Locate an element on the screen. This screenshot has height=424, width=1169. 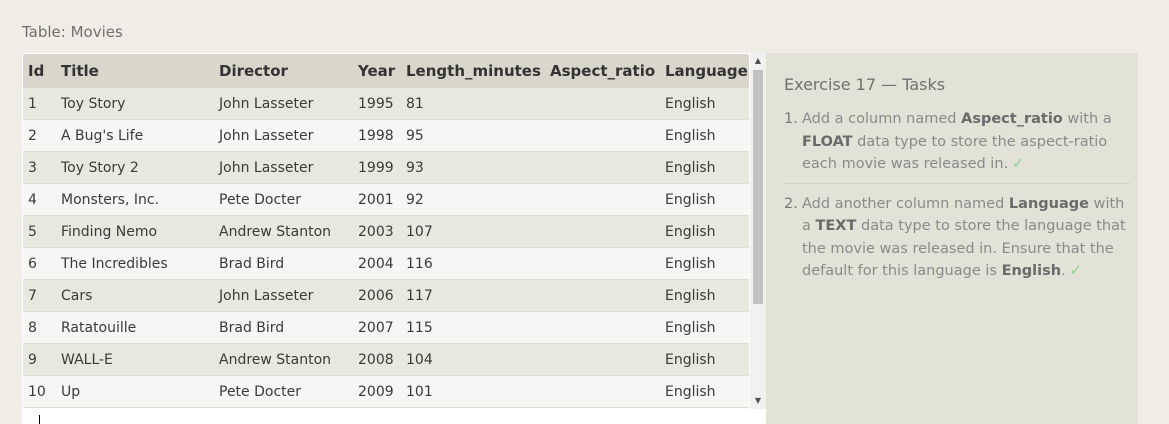
cell-title: Toy Story 2 is located at coordinates (140, 167).